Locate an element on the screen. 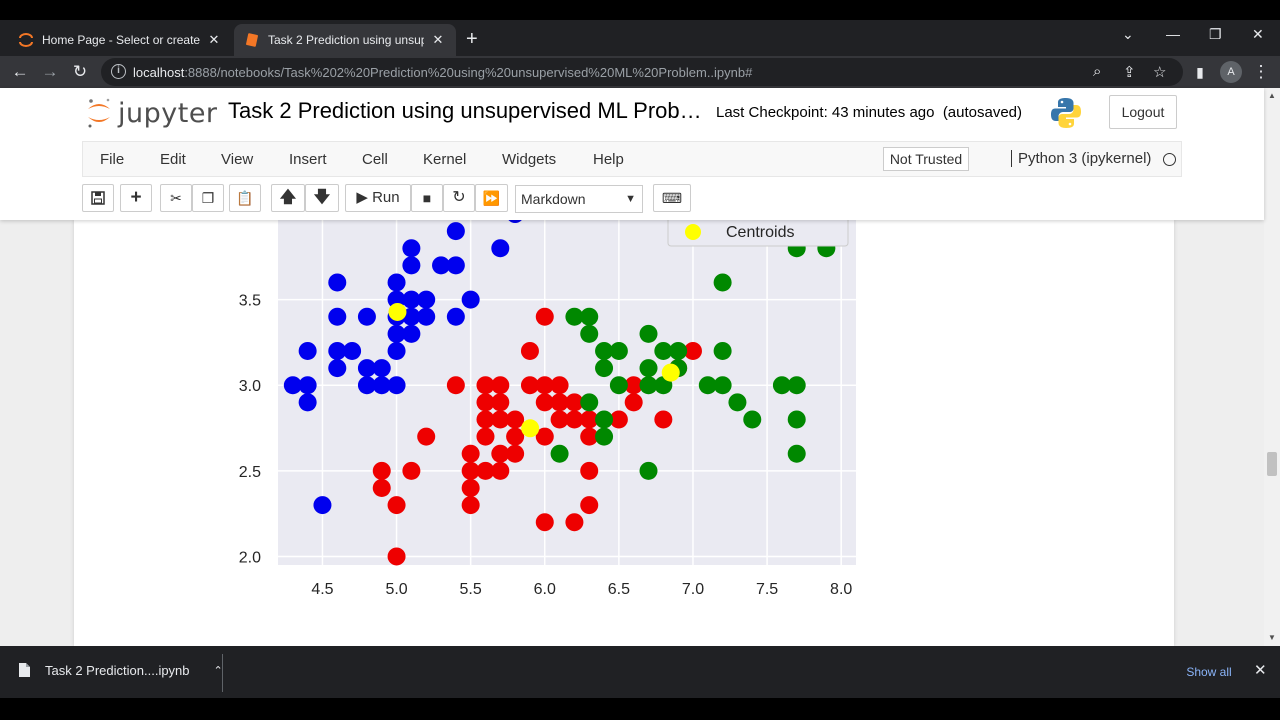 This screenshot has width=1280, height=720. minimize-icon: — is located at coordinates (1173, 34).